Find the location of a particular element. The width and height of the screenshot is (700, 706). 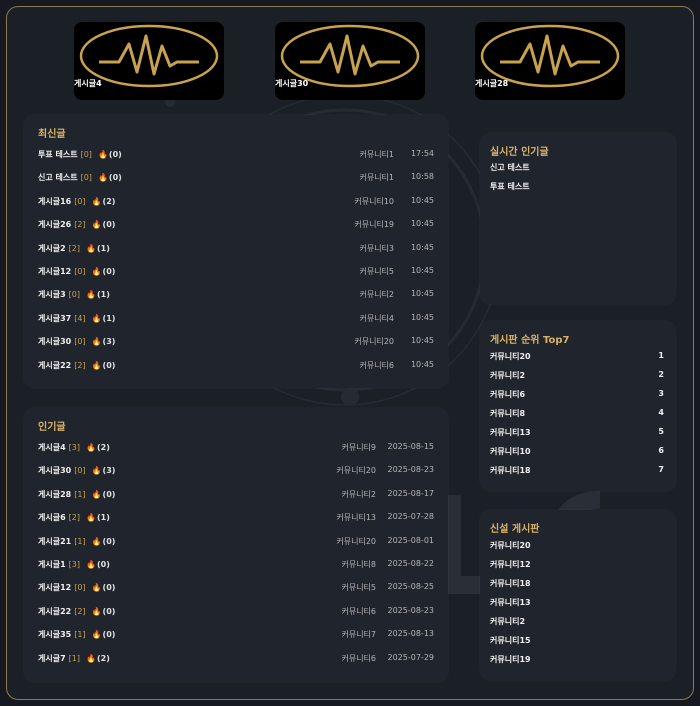

board-name: 커뮤니티20 is located at coordinates (510, 356).